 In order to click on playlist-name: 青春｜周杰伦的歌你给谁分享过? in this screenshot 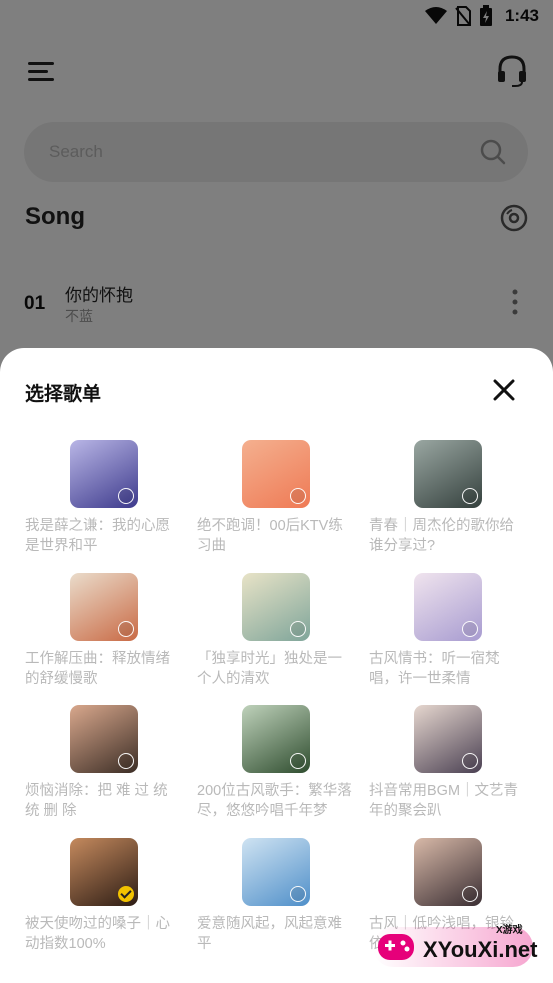, I will do `click(441, 536)`.